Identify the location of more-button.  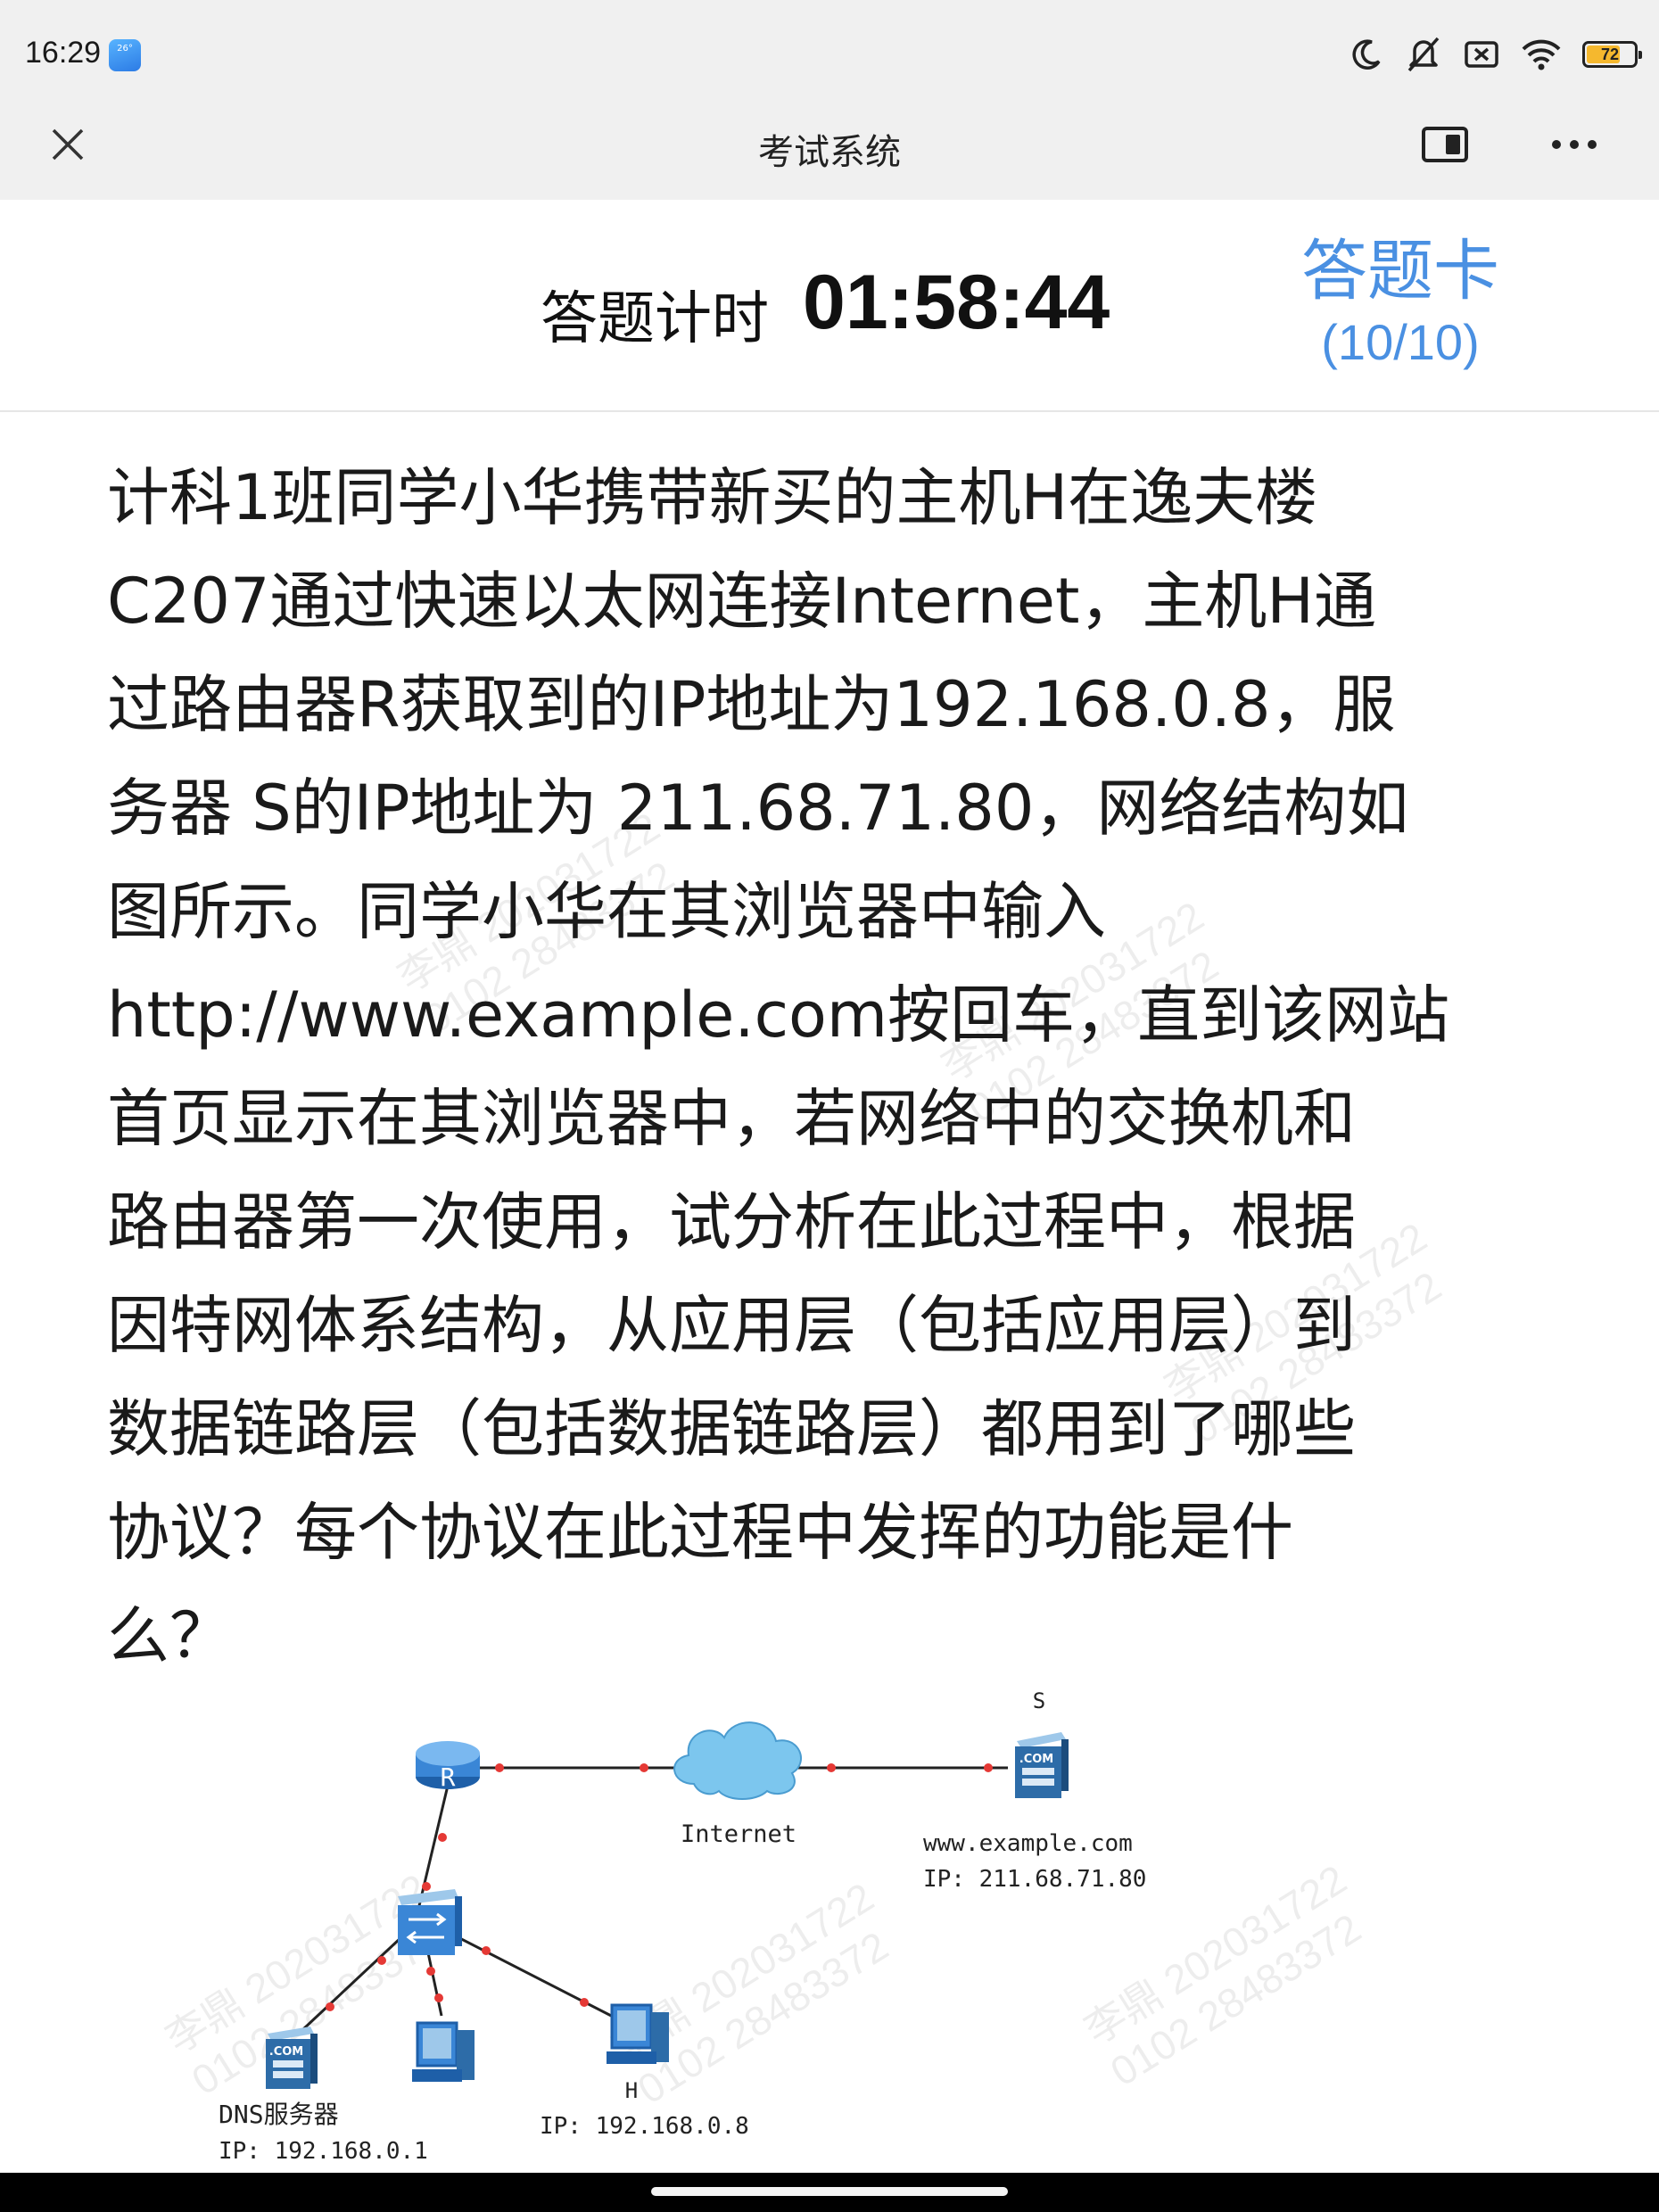
(1574, 145).